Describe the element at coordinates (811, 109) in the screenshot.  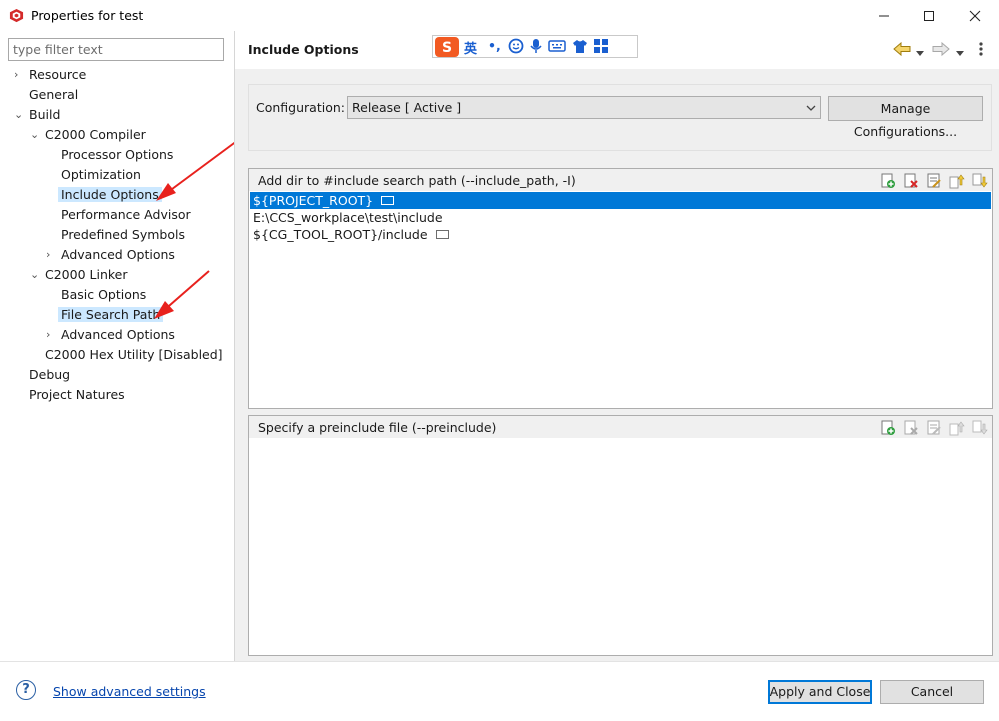
I see `chevron-down-icon` at that location.